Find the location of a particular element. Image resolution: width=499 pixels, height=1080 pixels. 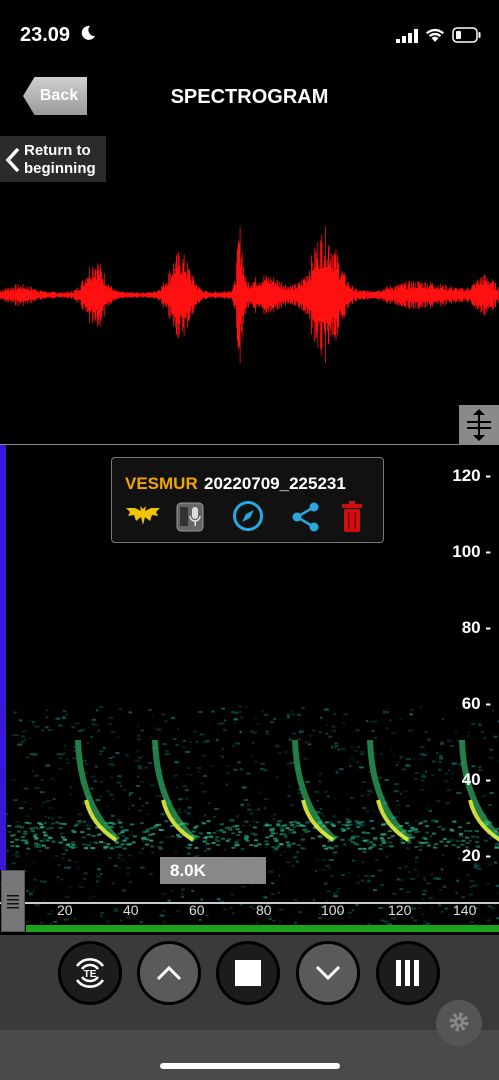

compass-icon is located at coordinates (248, 516).